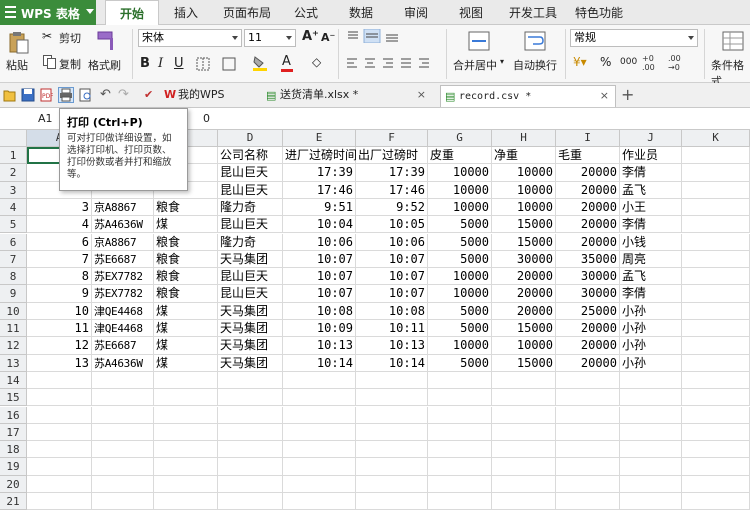 The width and height of the screenshot is (750, 510). I want to click on column-header-h: H, so click(524, 138).